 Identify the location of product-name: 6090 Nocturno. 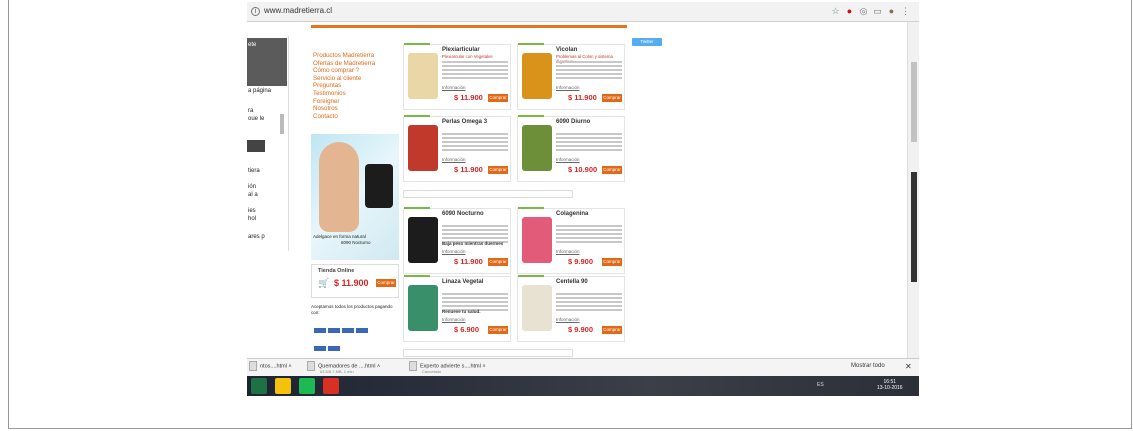
(463, 214).